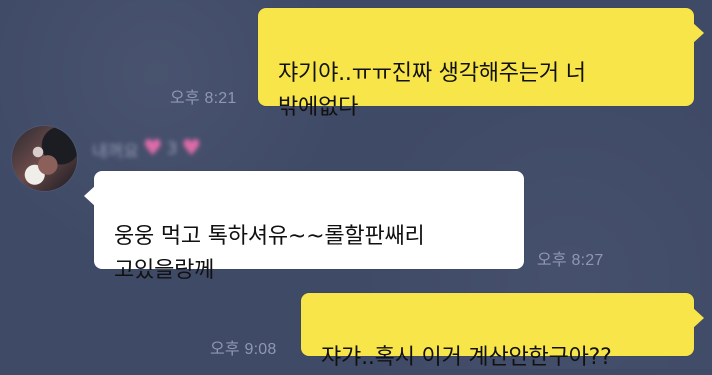  What do you see at coordinates (44, 158) in the screenshot?
I see `profile-avatar` at bounding box center [44, 158].